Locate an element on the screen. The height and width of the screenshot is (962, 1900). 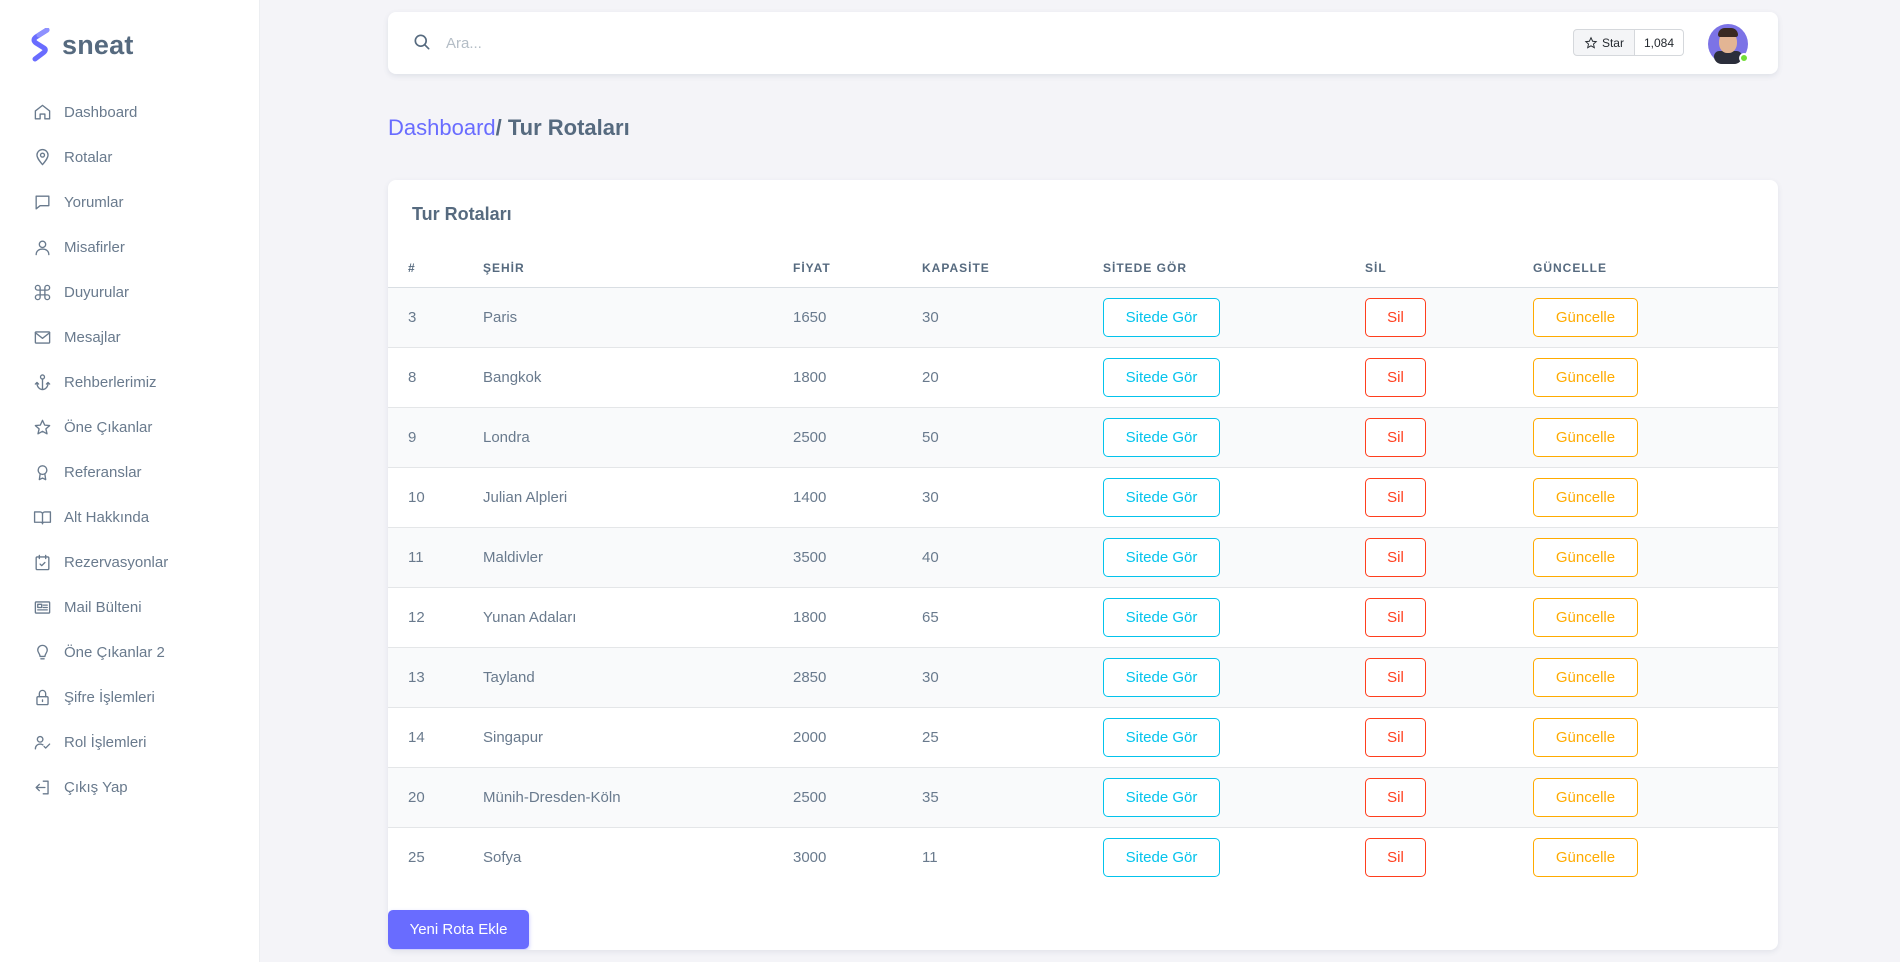
github-star-count: 1,084 is located at coordinates (1659, 42).